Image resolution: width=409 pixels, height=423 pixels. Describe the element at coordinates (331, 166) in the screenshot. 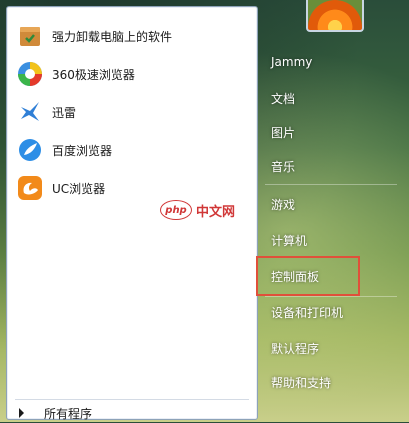

I see `right-menu-music: 音乐` at that location.